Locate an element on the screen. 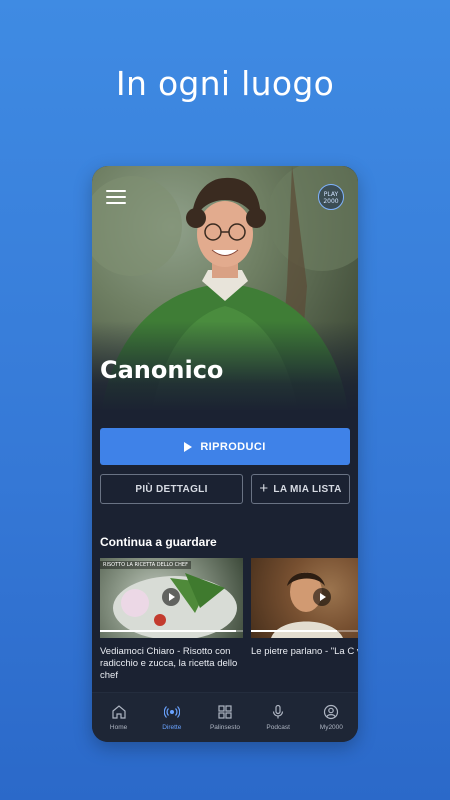 This screenshot has height=800, width=450. video-thumbnail is located at coordinates (304, 598).